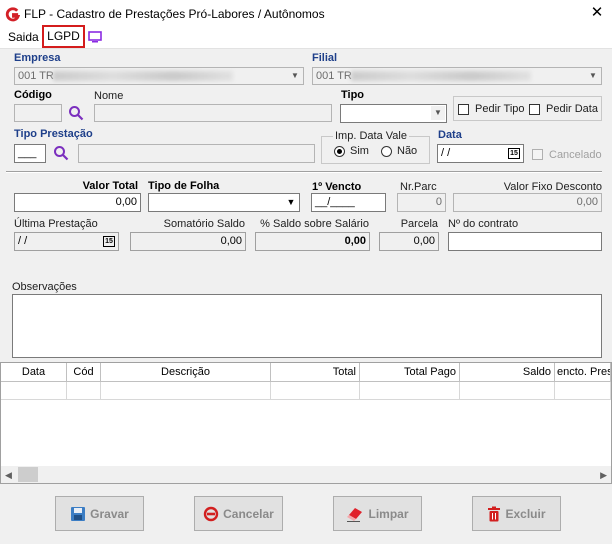 The height and width of the screenshot is (544, 612). I want to click on divider, so click(304, 172).